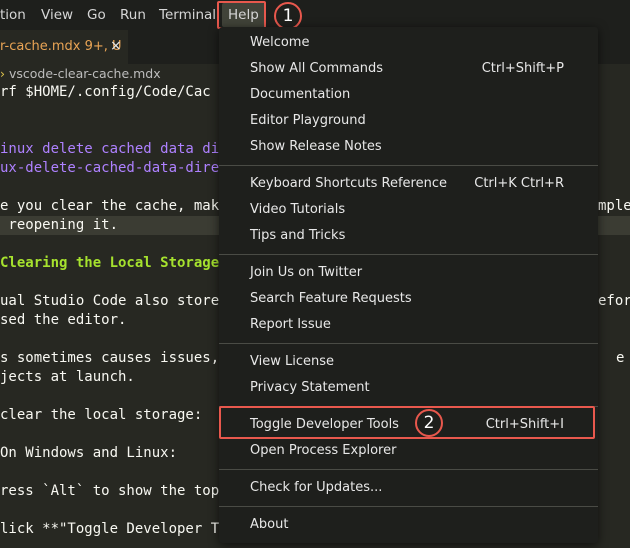  Describe the element at coordinates (110, 168) in the screenshot. I see `code-line: ux-delete-cached-data-dire` at that location.